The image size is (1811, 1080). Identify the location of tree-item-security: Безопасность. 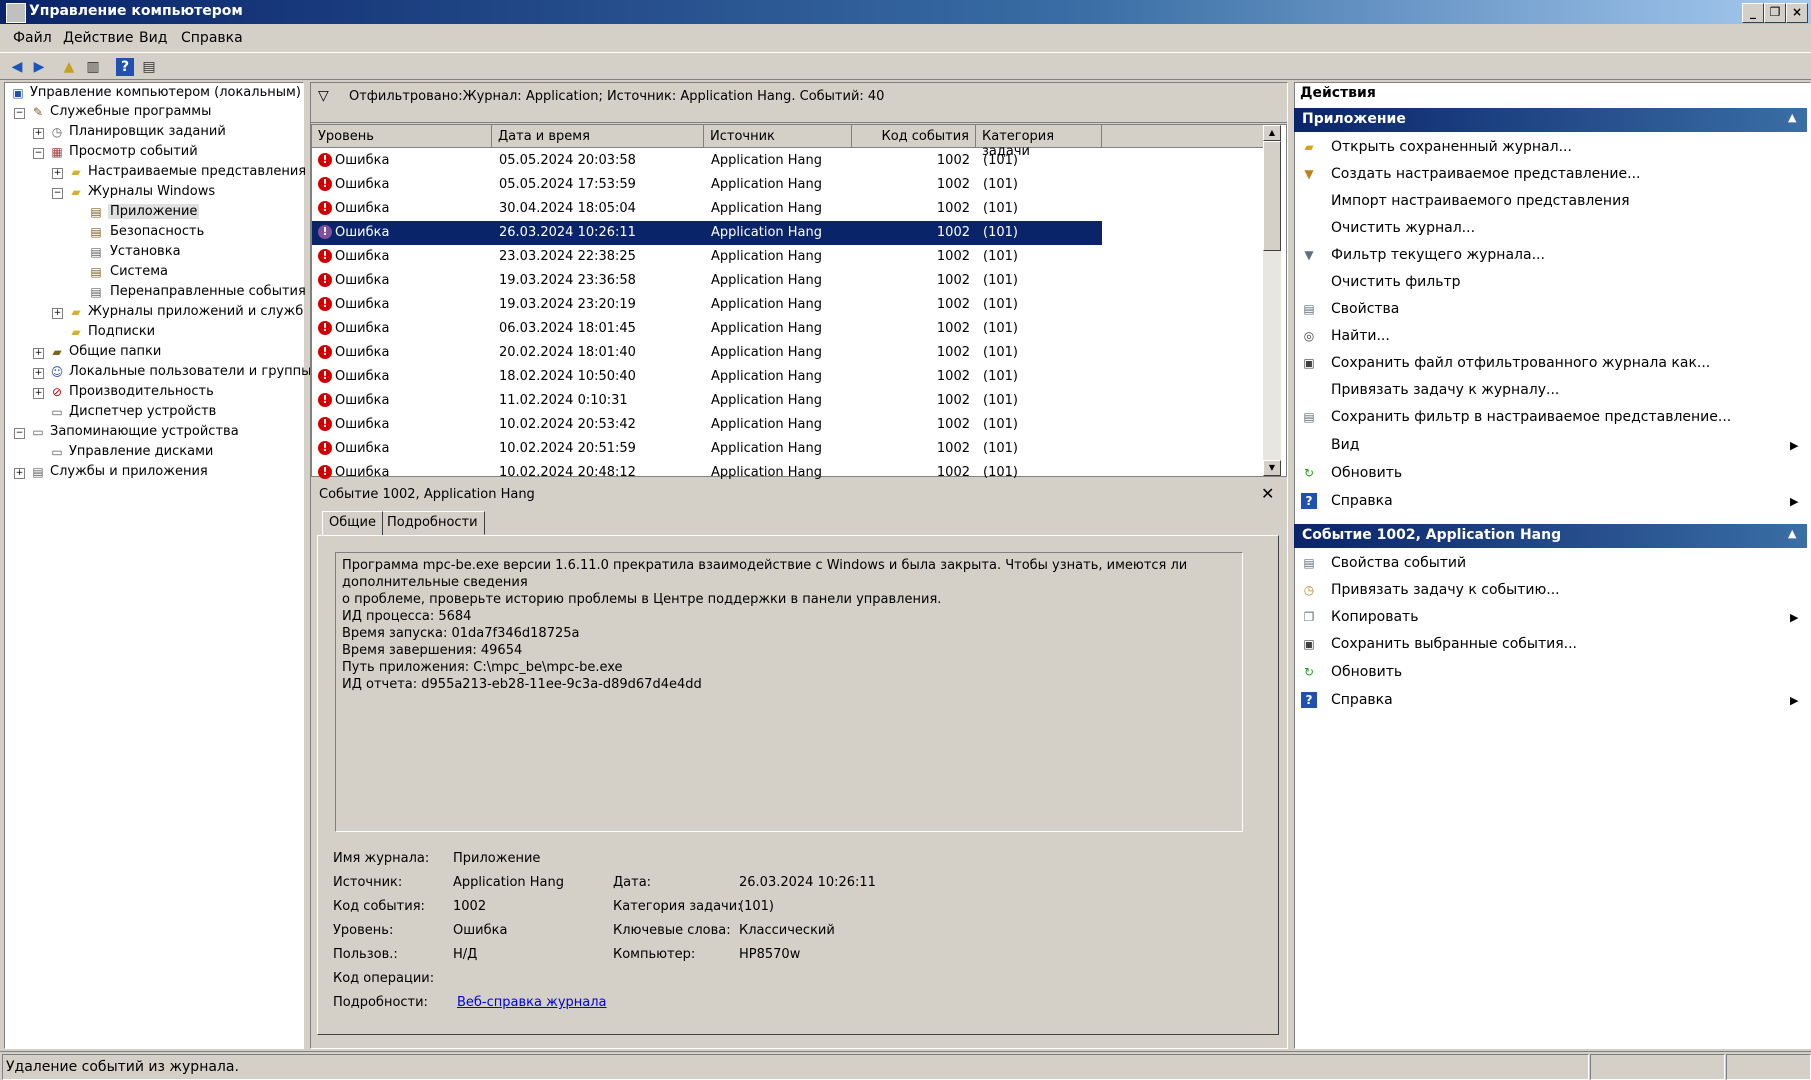
(157, 231).